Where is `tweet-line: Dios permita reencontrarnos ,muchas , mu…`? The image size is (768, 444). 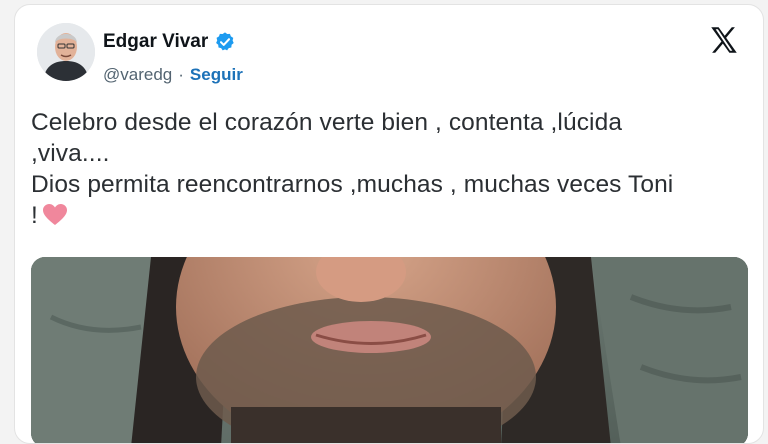
tweet-line: Dios permita reencontrarnos ,muchas , mu… is located at coordinates (352, 184).